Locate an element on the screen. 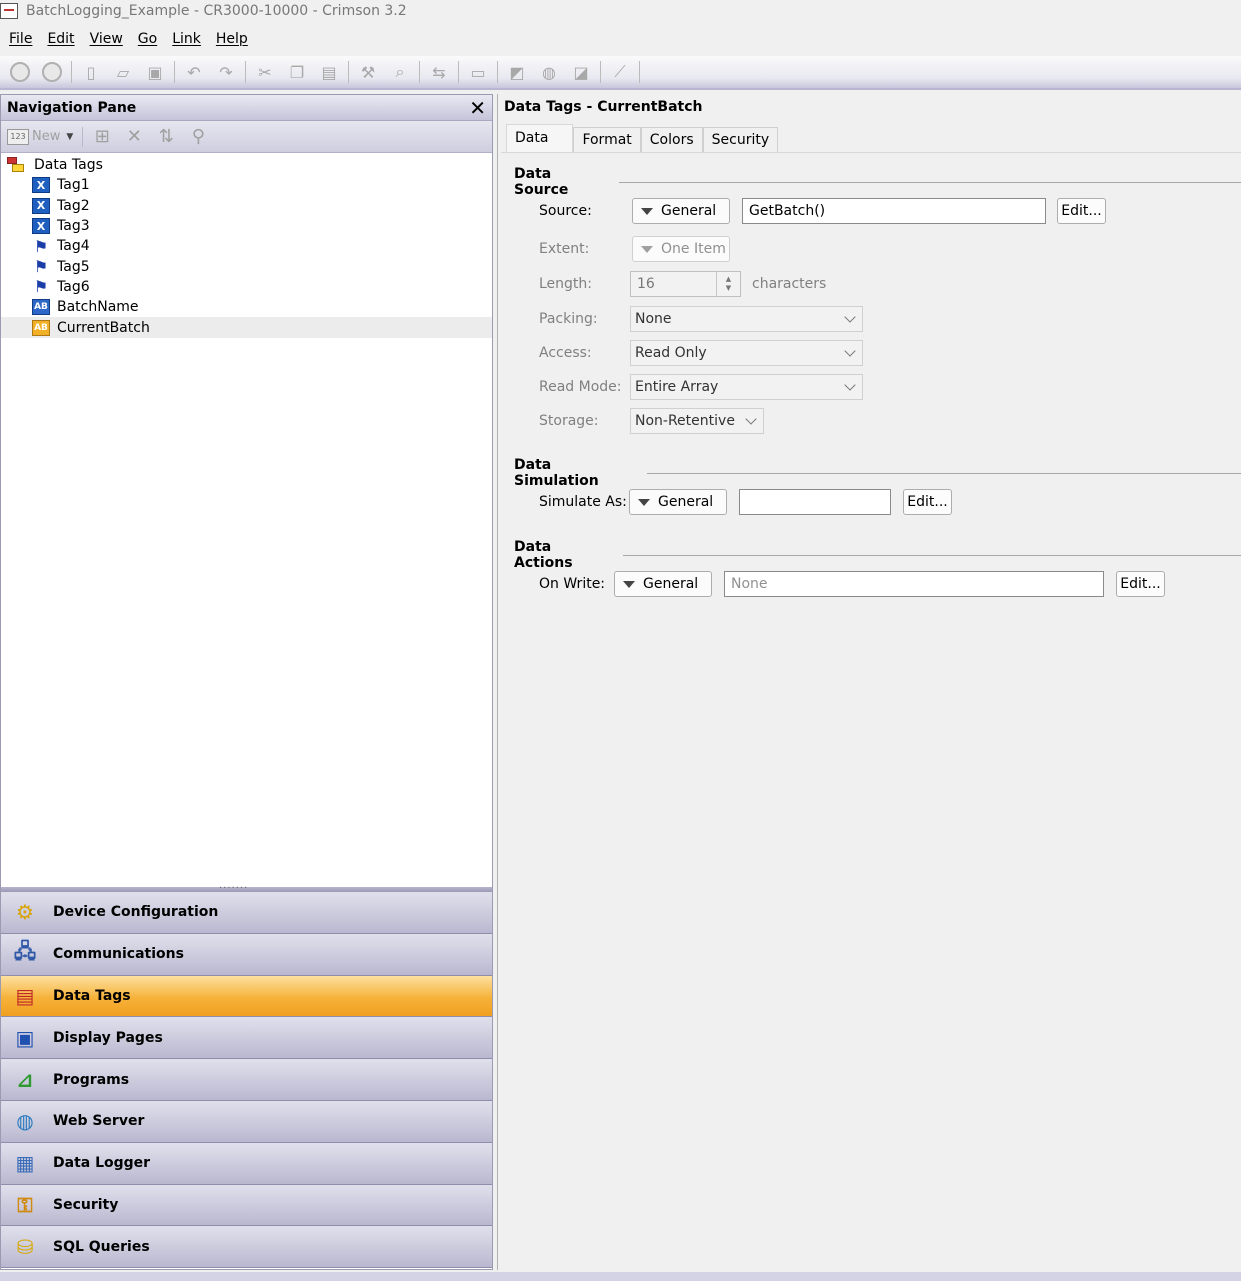  tree-item-tag6: ⚑ Tag6 is located at coordinates (246, 287).